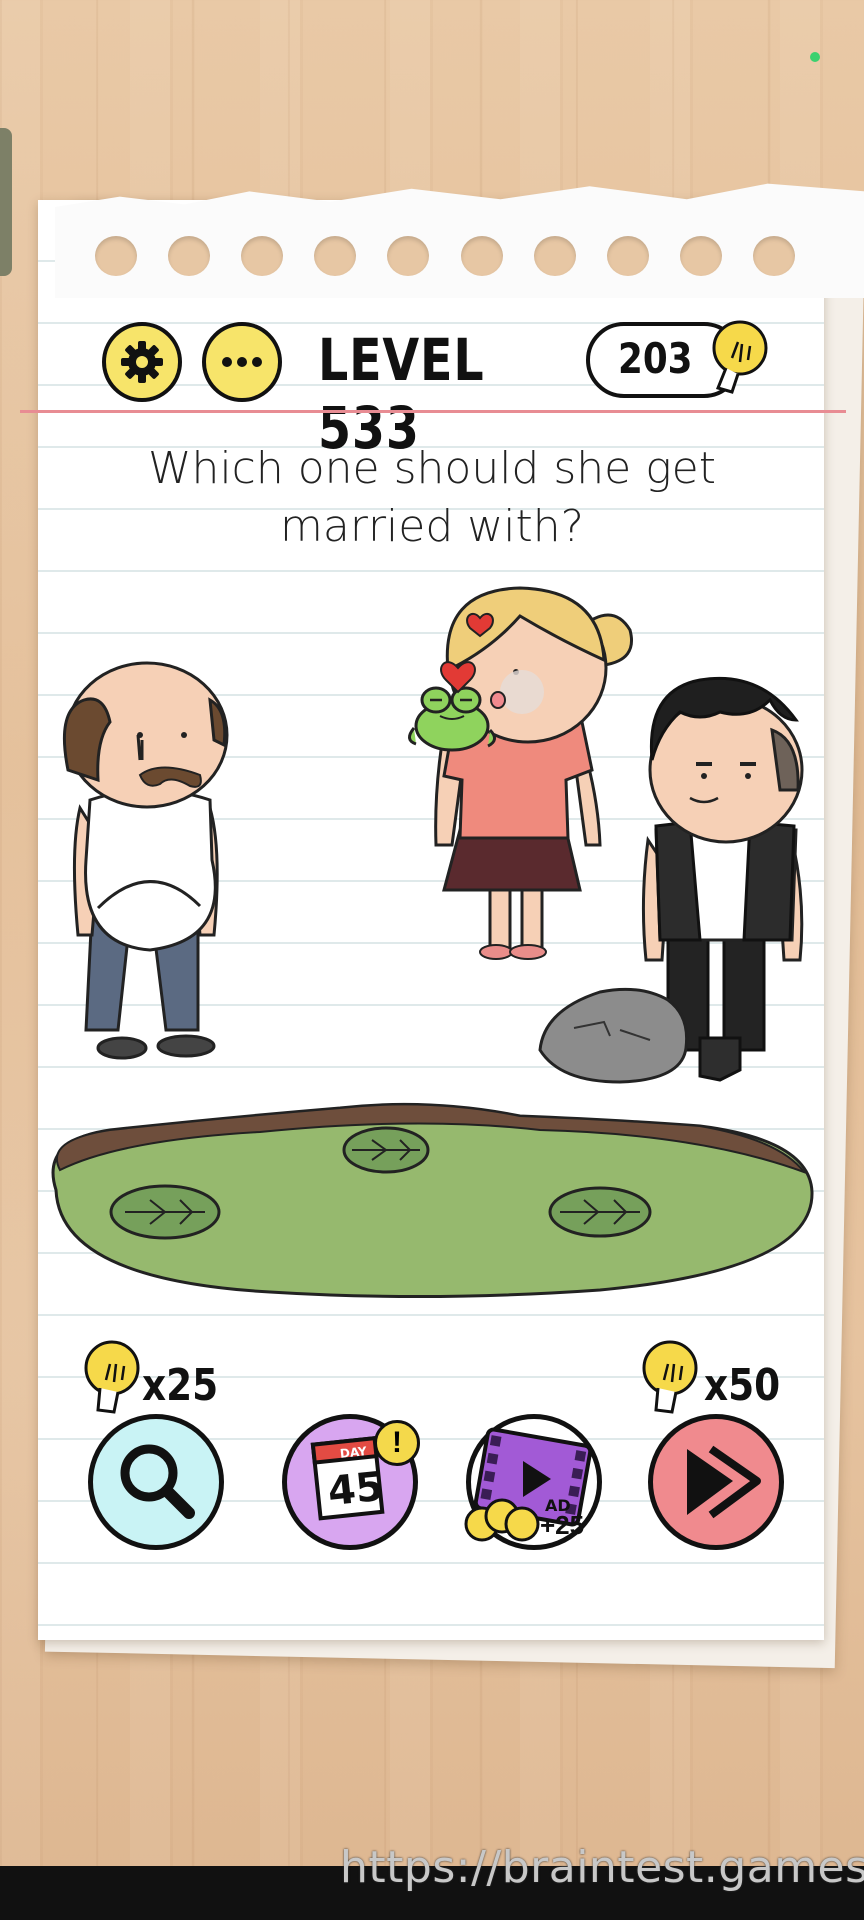  I want to click on skip-level-button, so click(716, 1482).